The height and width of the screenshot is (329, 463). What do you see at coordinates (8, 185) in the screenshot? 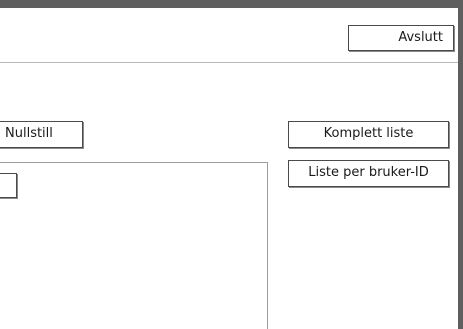
I see `list-item-button` at bounding box center [8, 185].